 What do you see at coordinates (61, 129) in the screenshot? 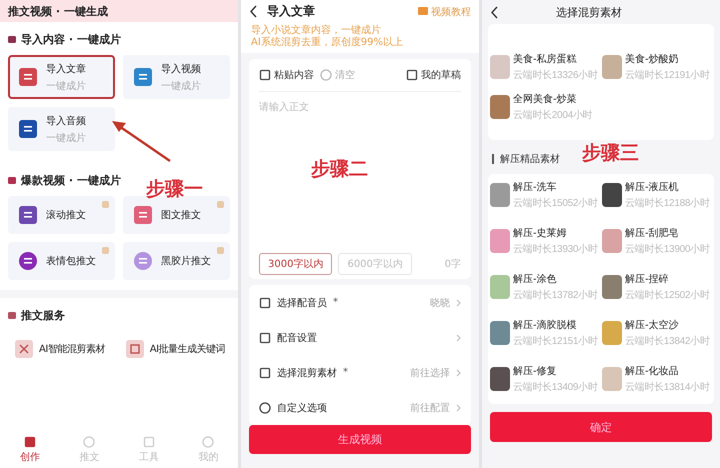
I see `import-card: 导入音频 一键成片` at bounding box center [61, 129].